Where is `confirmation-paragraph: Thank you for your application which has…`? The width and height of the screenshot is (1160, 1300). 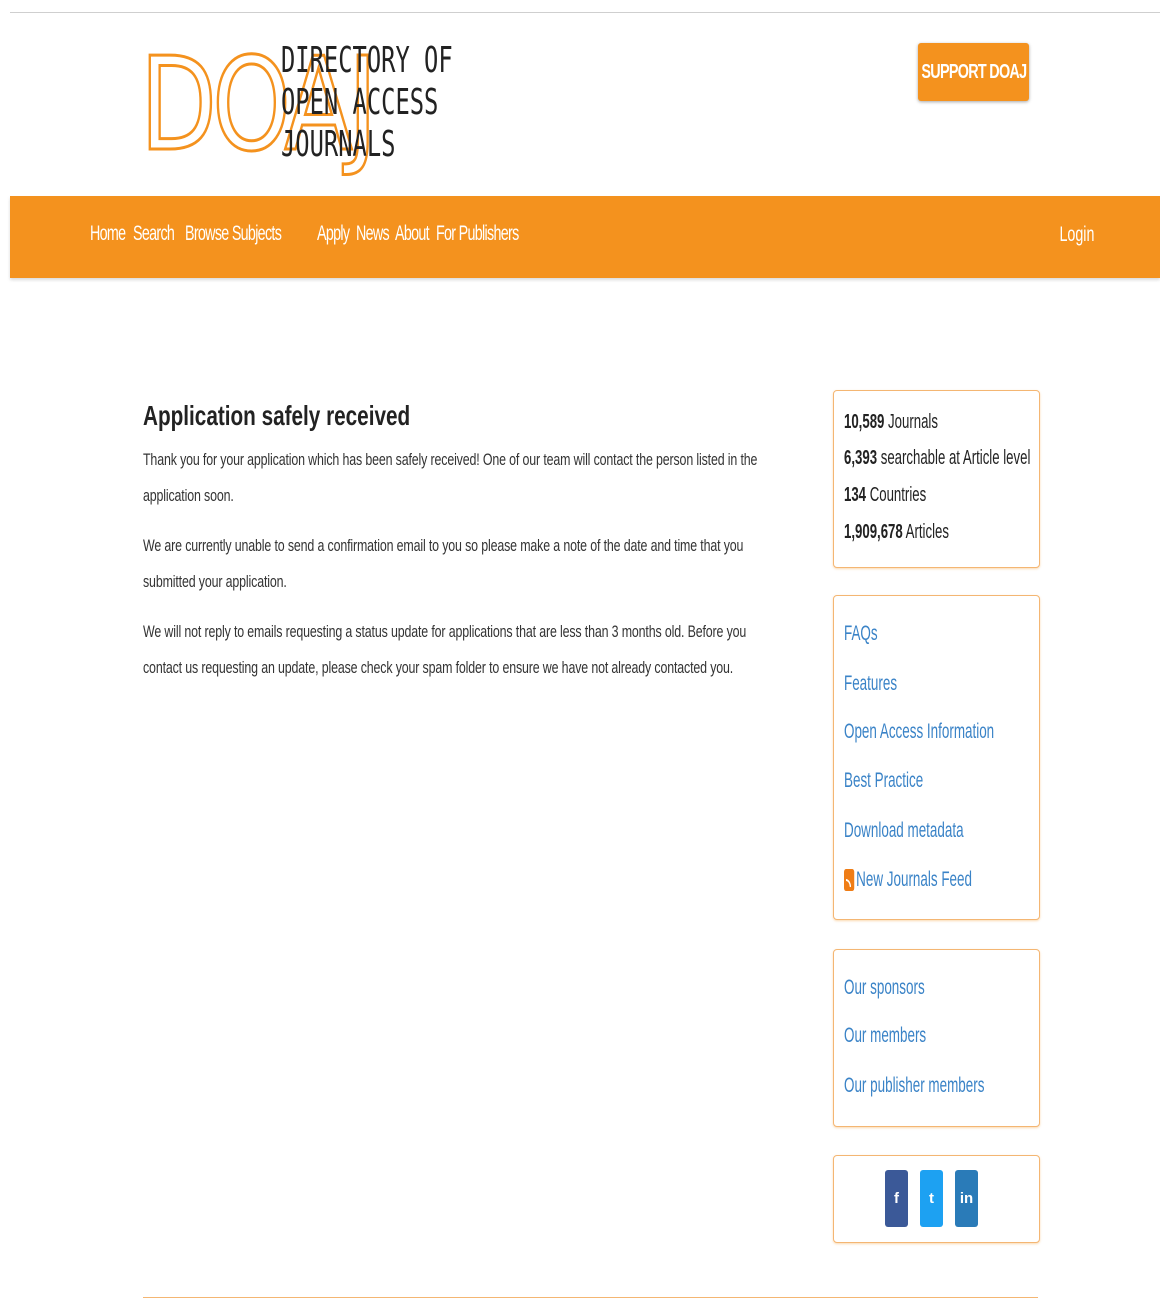 confirmation-paragraph: Thank you for your application which has… is located at coordinates (450, 477).